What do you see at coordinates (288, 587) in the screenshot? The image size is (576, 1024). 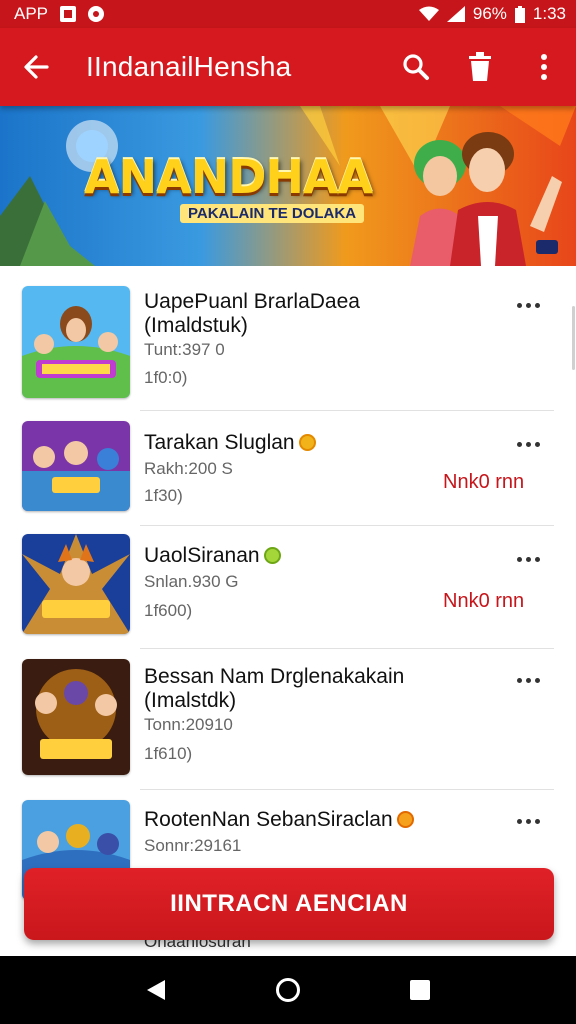 I see `list-item: UaolSiranan Snlan.930 G 1f600) Nnk0 rnn` at bounding box center [288, 587].